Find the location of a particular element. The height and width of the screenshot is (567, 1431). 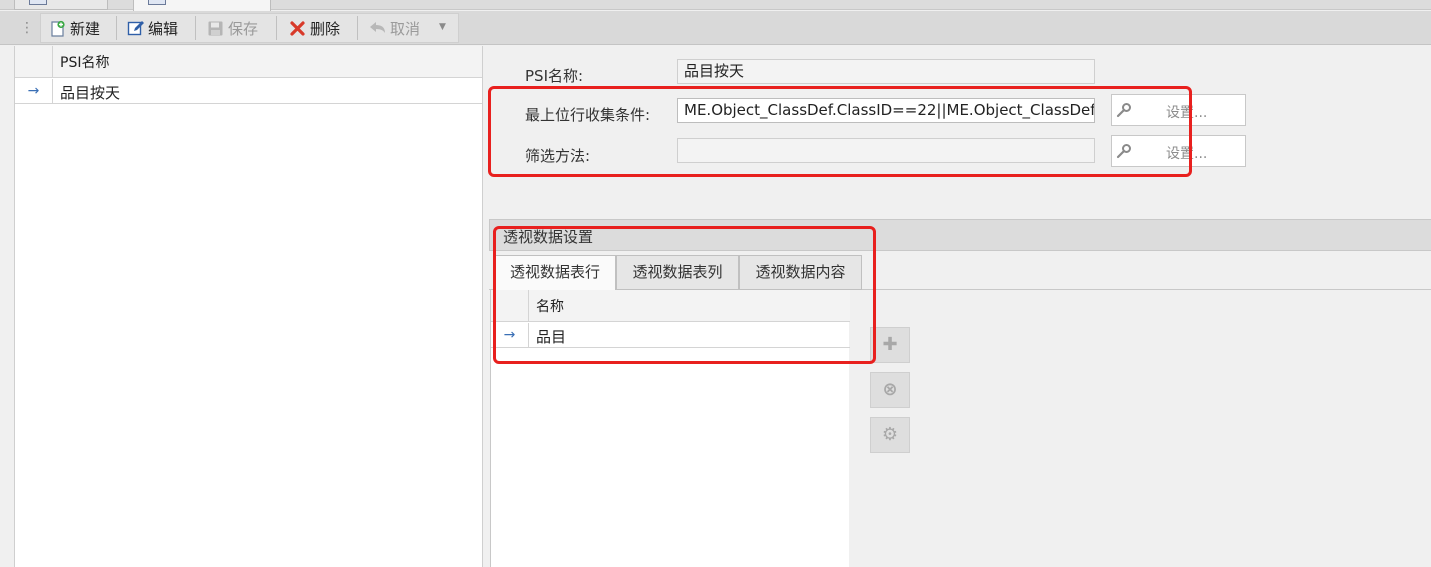

new-button-label: 新建 is located at coordinates (85, 28).